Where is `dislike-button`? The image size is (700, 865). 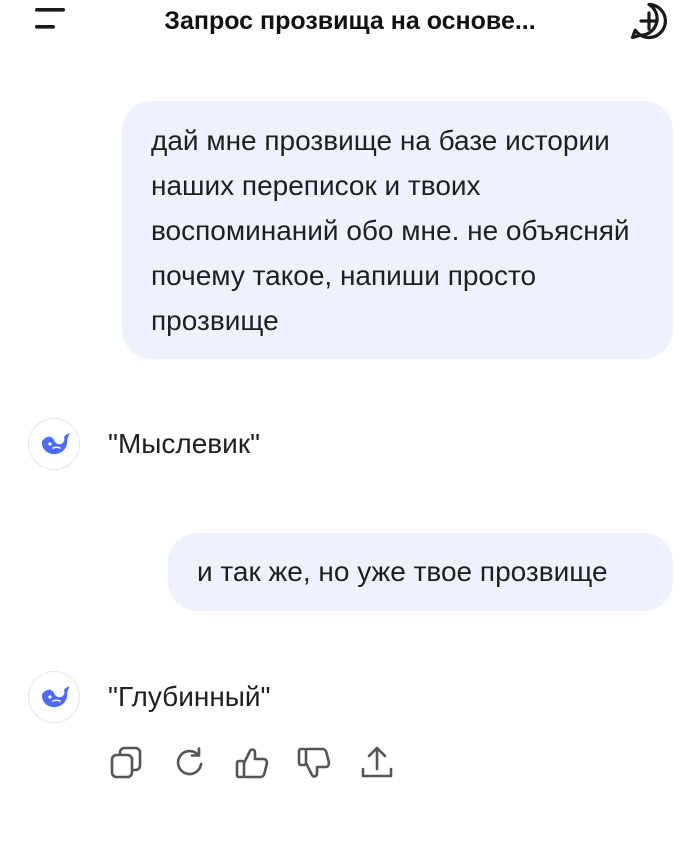
dislike-button is located at coordinates (315, 763).